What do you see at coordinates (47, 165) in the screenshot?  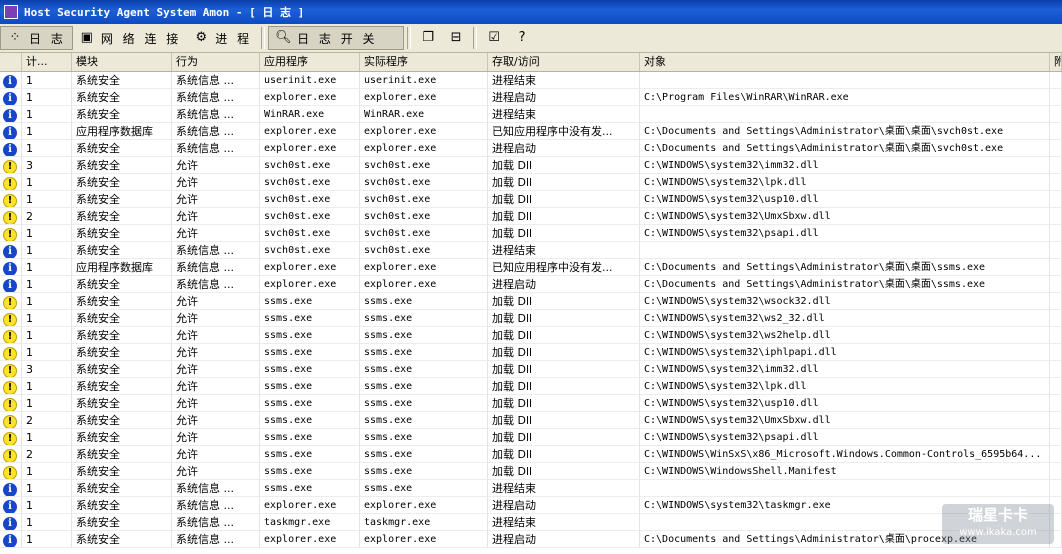 I see `cell-count: 3` at bounding box center [47, 165].